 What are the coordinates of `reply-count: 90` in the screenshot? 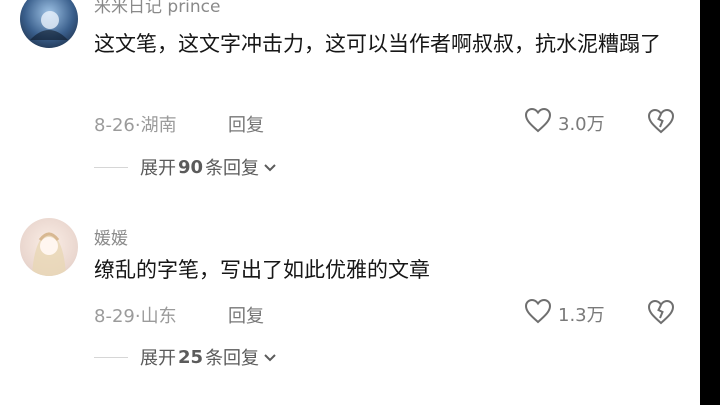 It's located at (191, 167).